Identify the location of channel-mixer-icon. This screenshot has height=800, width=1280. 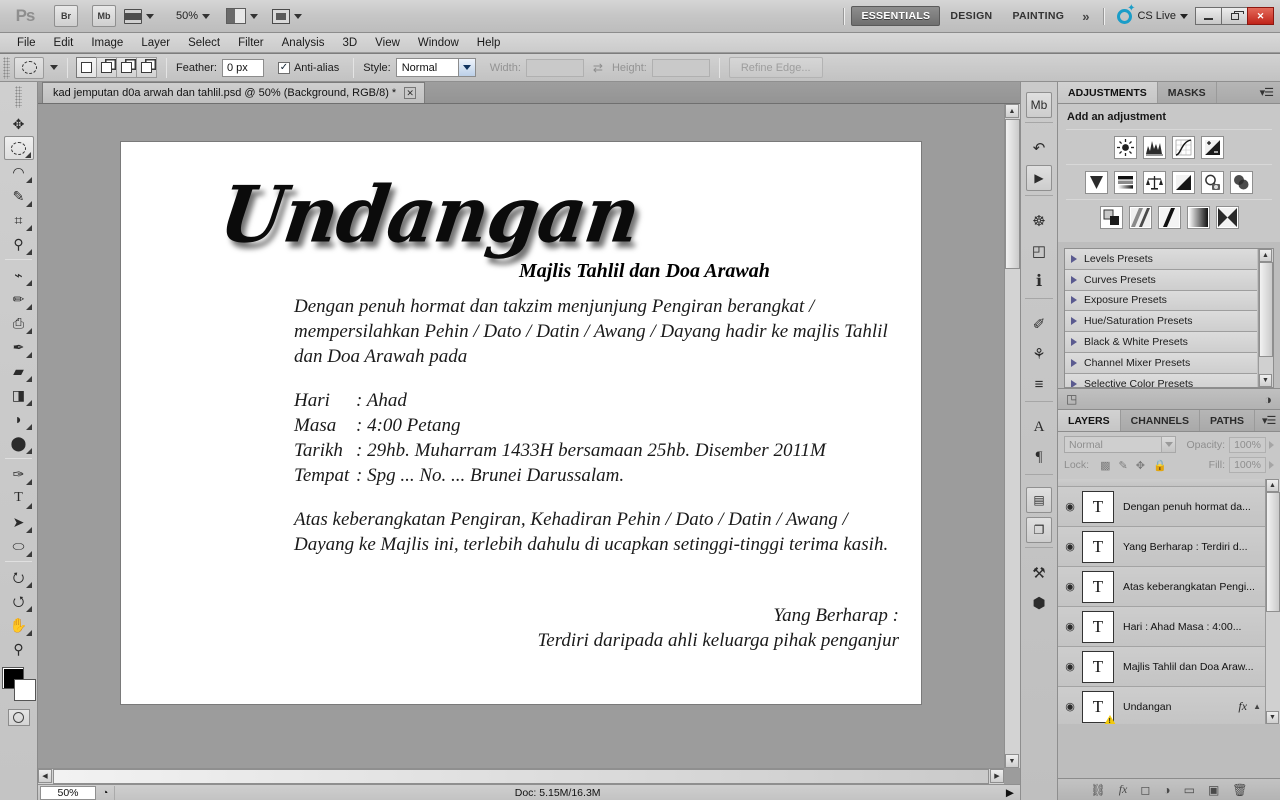
(1241, 182).